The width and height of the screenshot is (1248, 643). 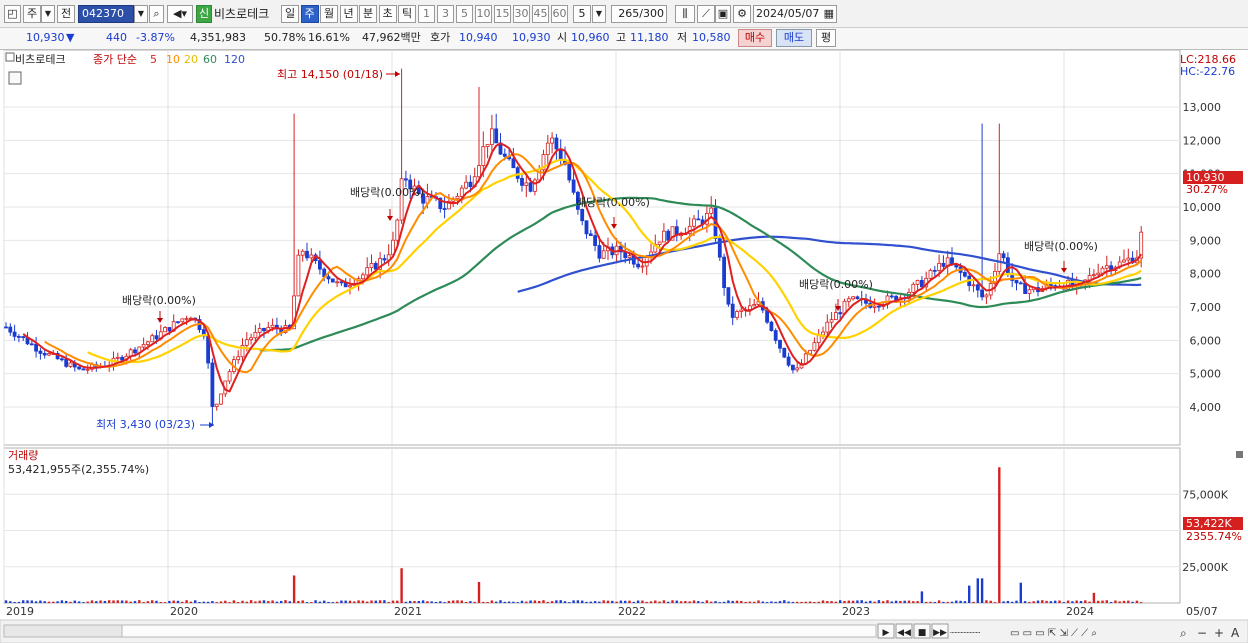 I want to click on view-icons: ▭ ▭ ▭ ⇱ ⇲ ⟋ ⟋ ⌕, so click(x=1053, y=633).